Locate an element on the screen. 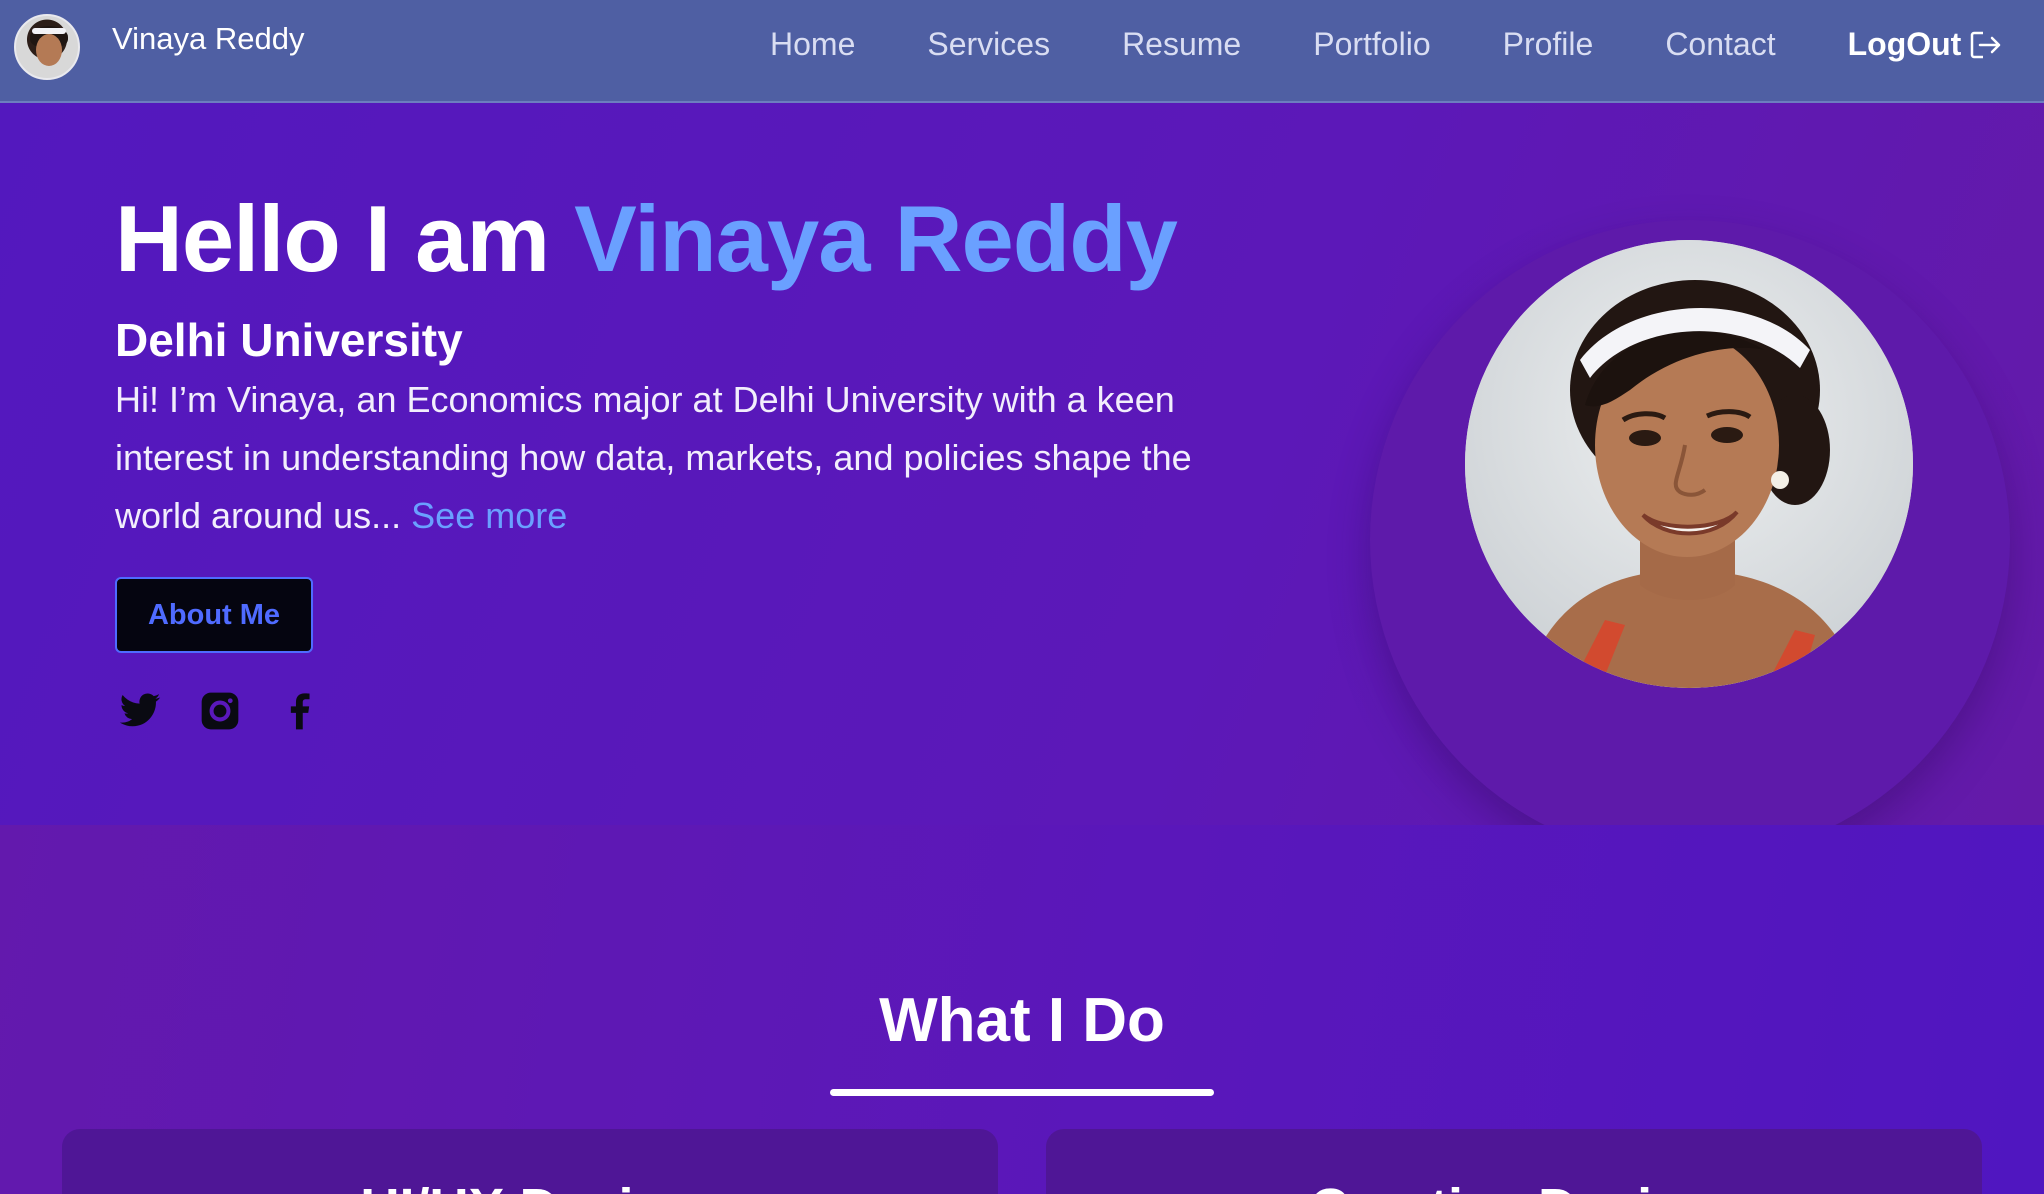 The height and width of the screenshot is (1194, 2044). section-title: What I Do is located at coordinates (1022, 1020).